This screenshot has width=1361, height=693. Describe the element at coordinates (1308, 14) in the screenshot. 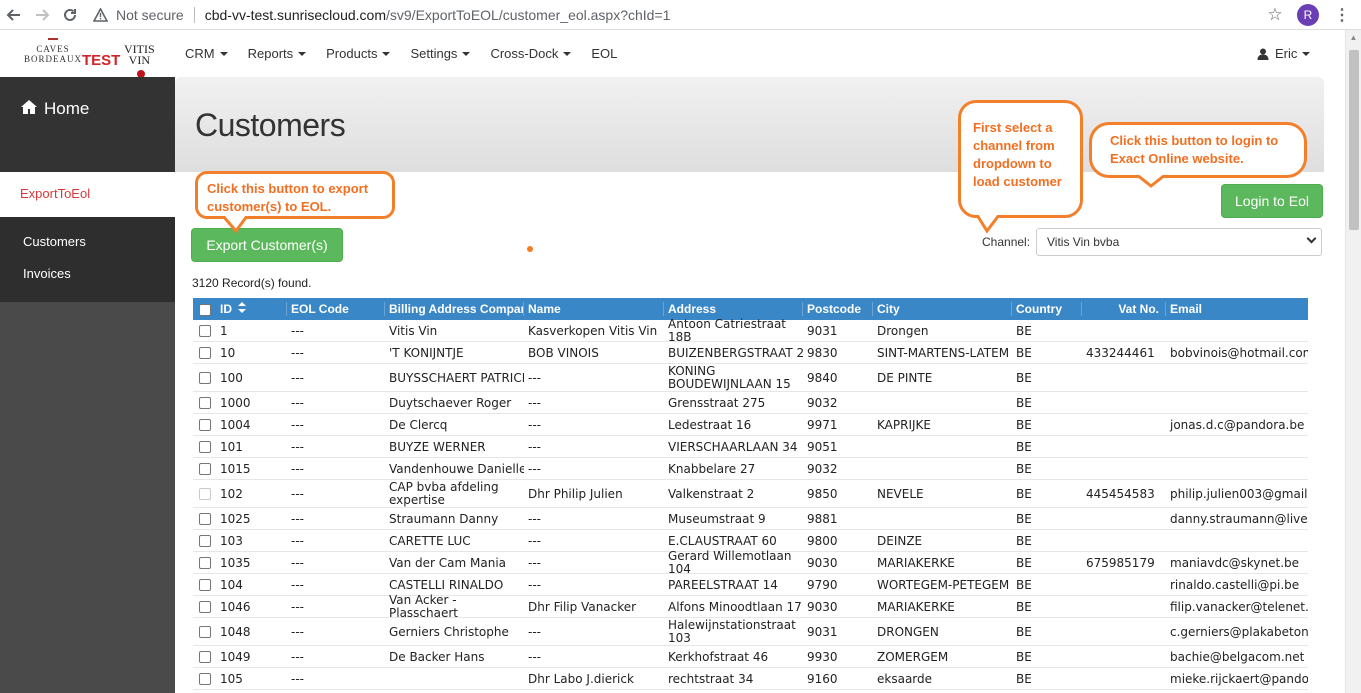

I see `profile-avatar: R` at that location.